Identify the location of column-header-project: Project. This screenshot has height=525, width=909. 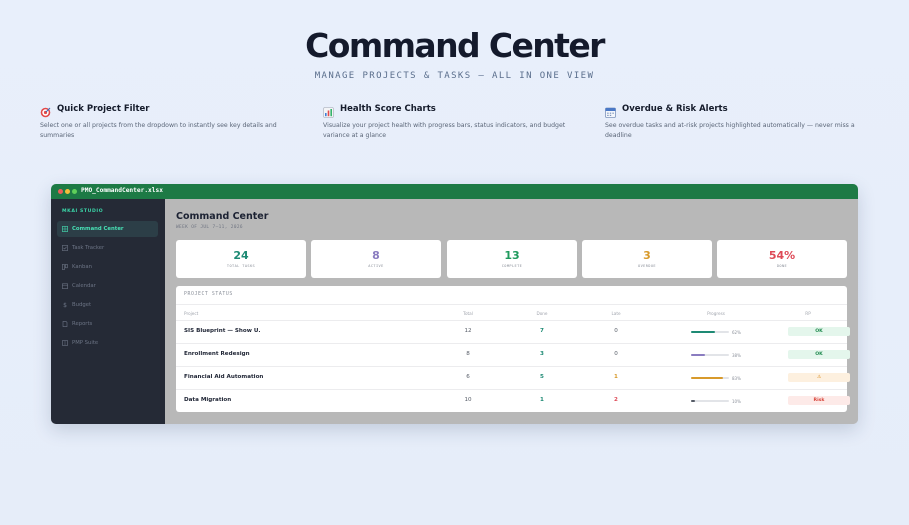
(191, 313).